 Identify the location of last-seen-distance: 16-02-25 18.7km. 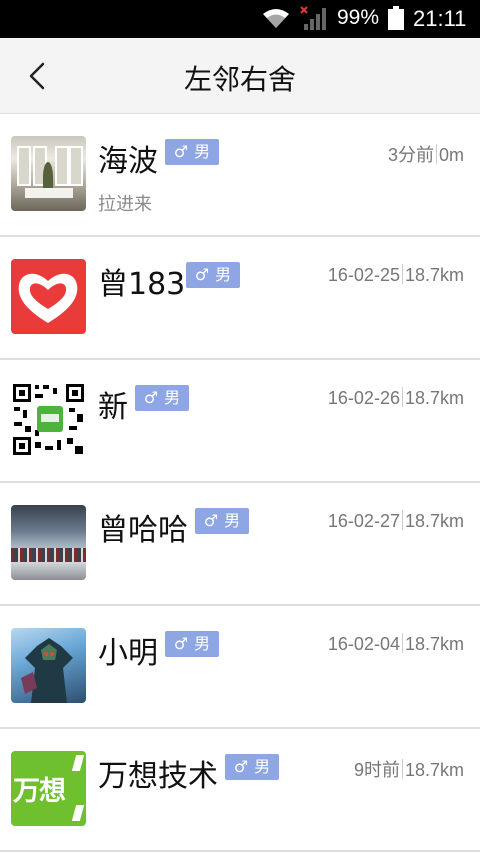
(396, 275).